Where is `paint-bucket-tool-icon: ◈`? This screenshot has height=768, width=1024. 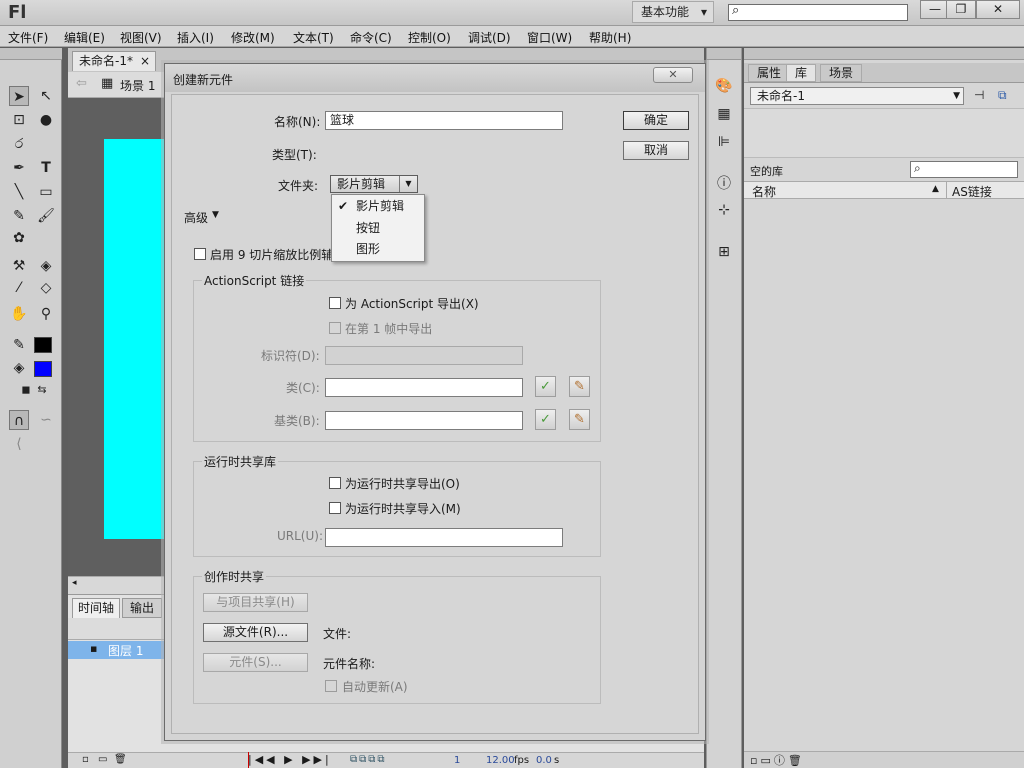 paint-bucket-tool-icon: ◈ is located at coordinates (46, 266).